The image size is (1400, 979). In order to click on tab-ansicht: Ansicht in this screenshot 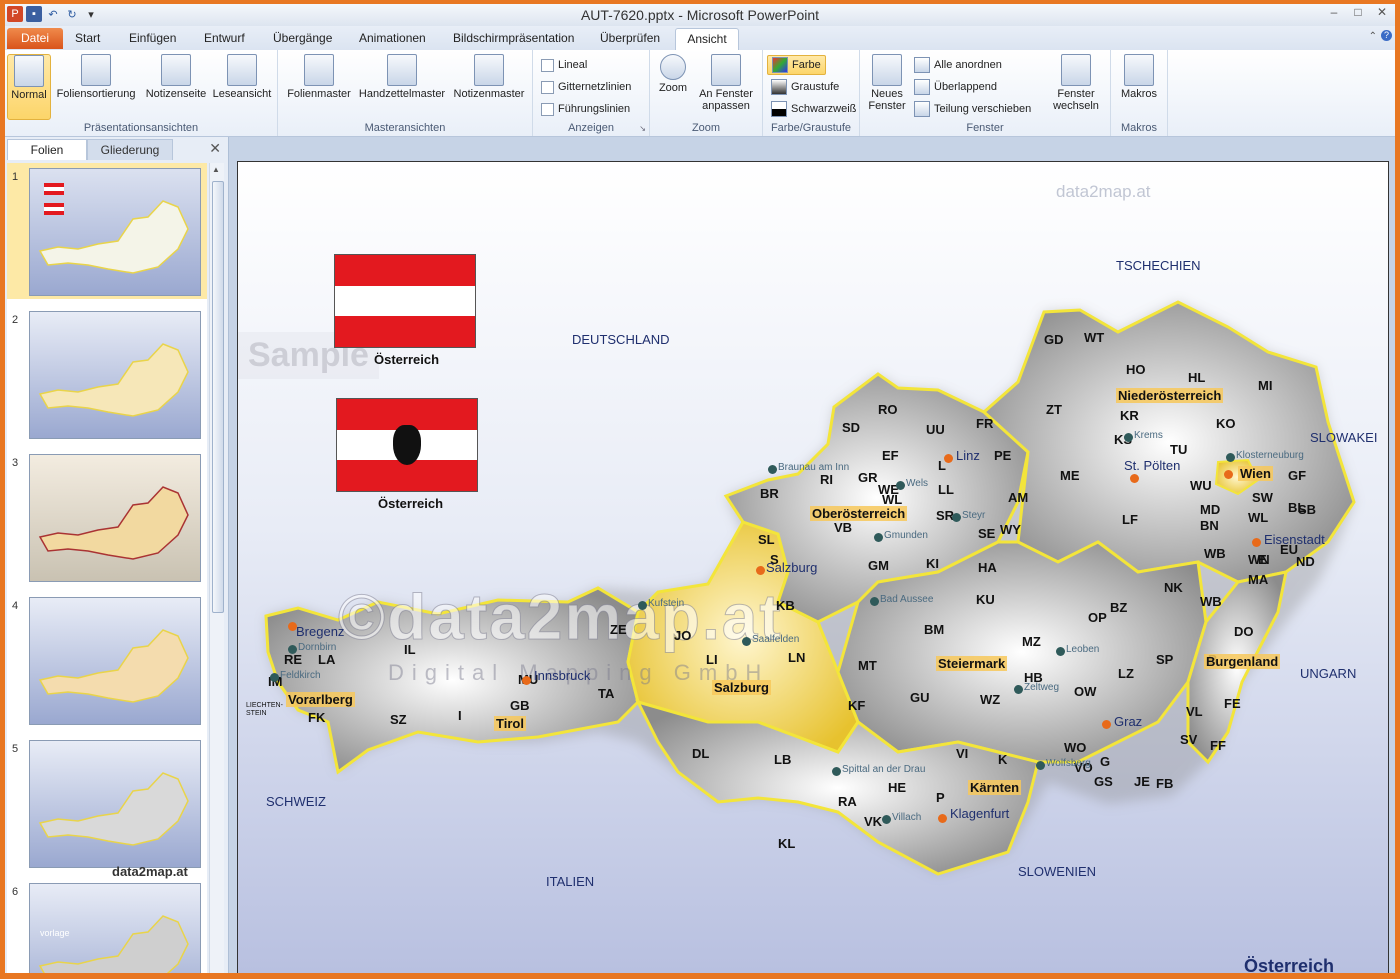, I will do `click(707, 39)`.